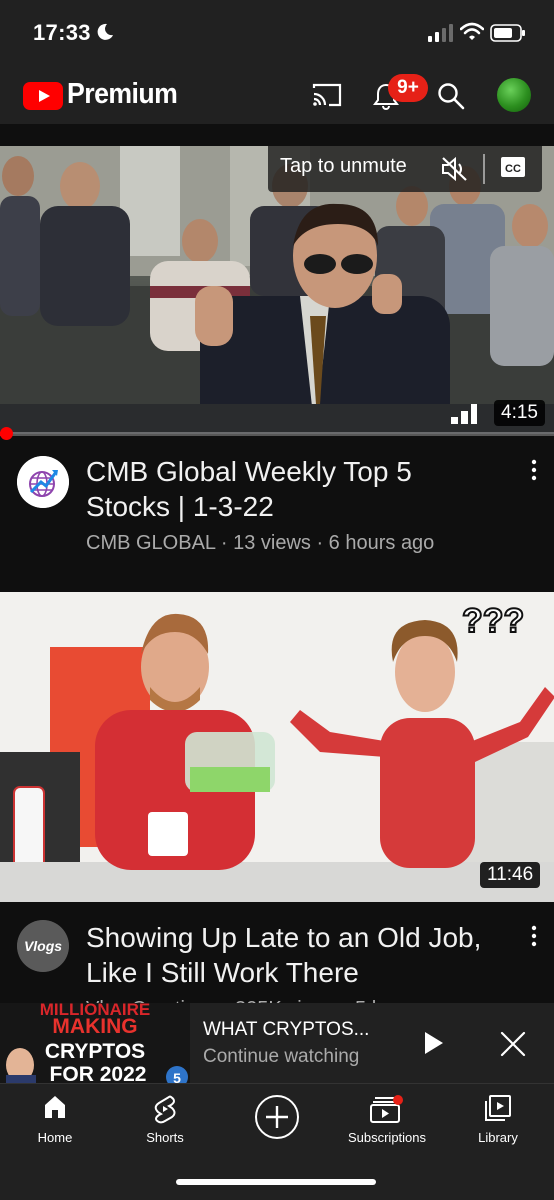  What do you see at coordinates (277, 33) in the screenshot?
I see `status-bar: 17:33` at bounding box center [277, 33].